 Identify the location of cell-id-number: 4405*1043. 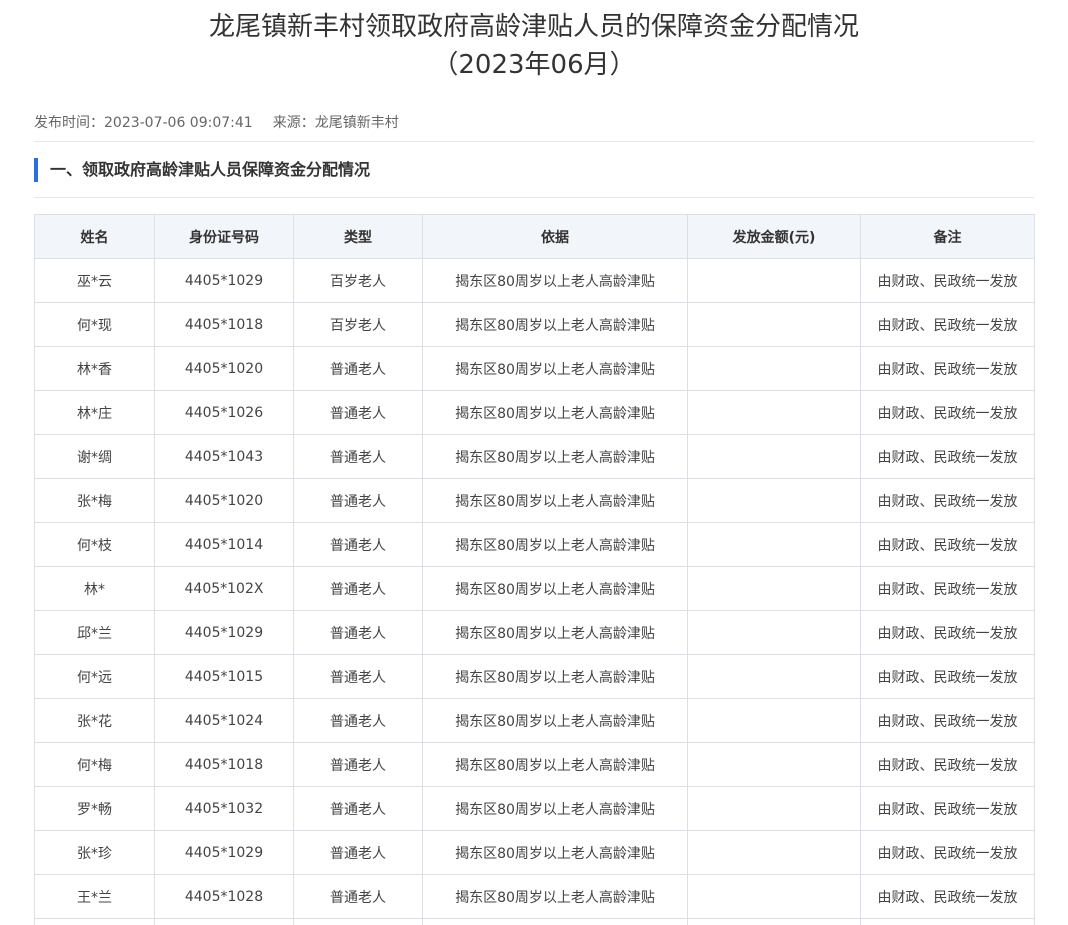
(224, 456).